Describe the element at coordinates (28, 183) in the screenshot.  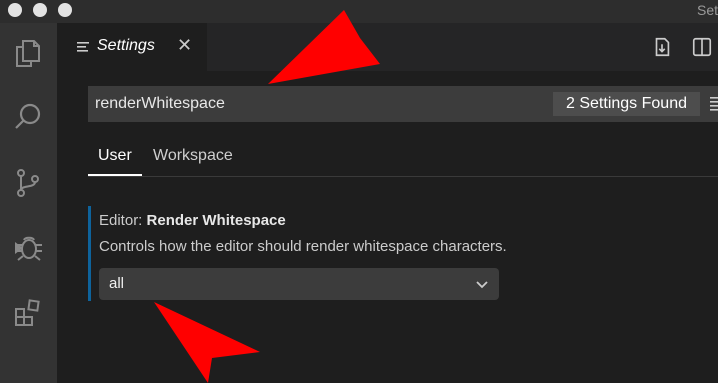
I see `source-control-icon` at that location.